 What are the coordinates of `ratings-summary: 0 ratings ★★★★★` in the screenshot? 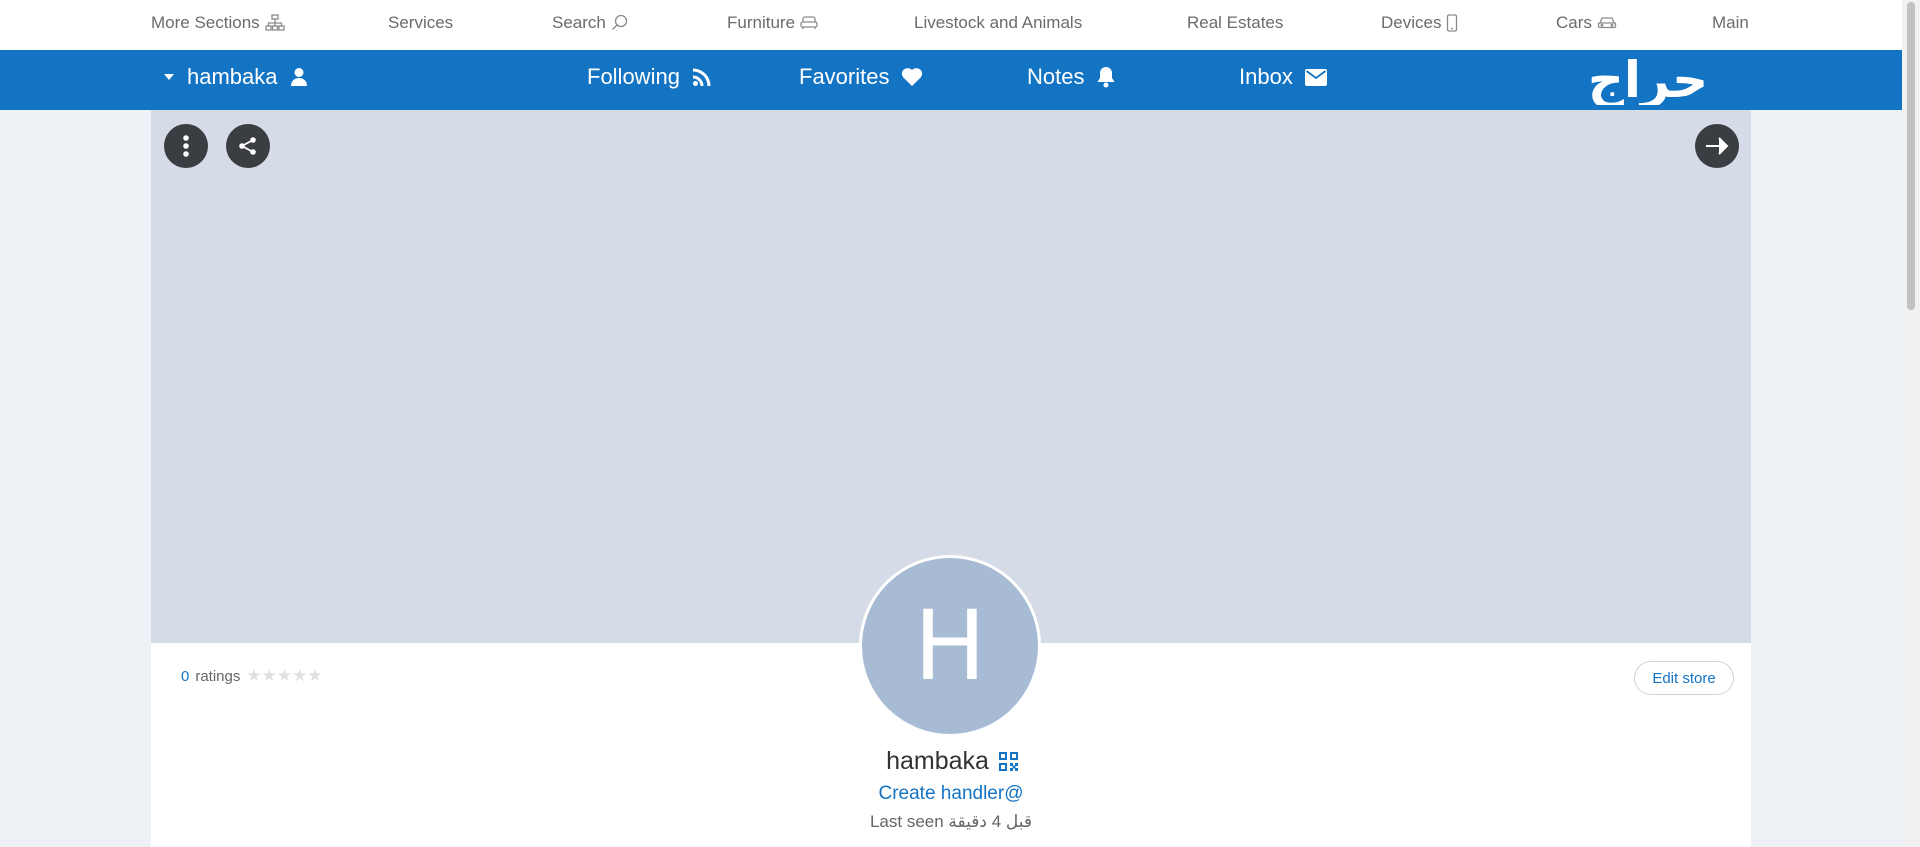 It's located at (252, 676).